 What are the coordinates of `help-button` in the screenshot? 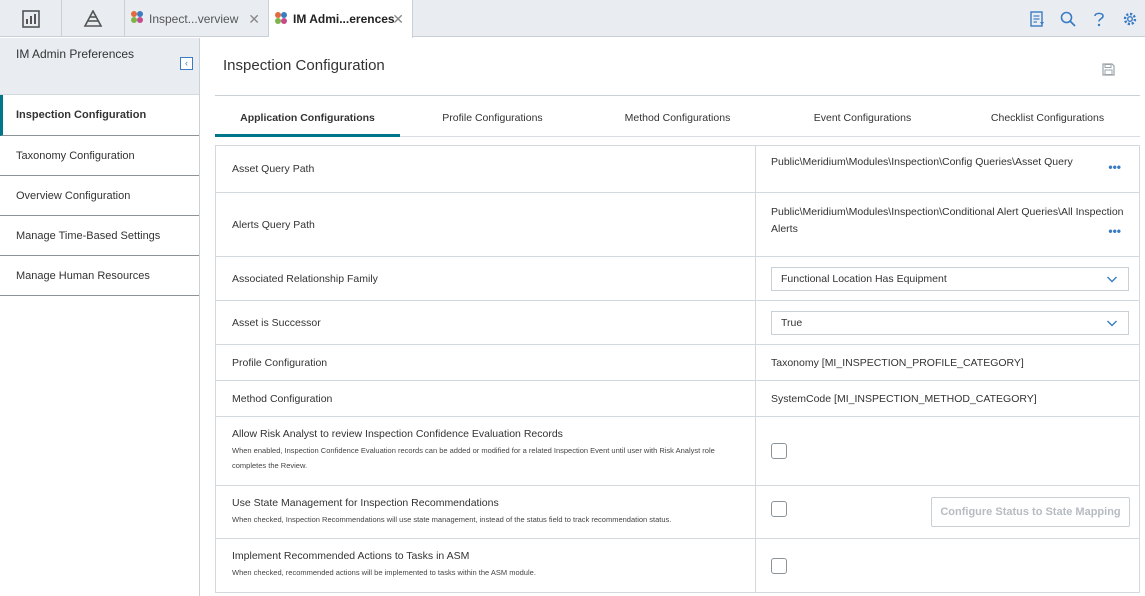 It's located at (1098, 18).